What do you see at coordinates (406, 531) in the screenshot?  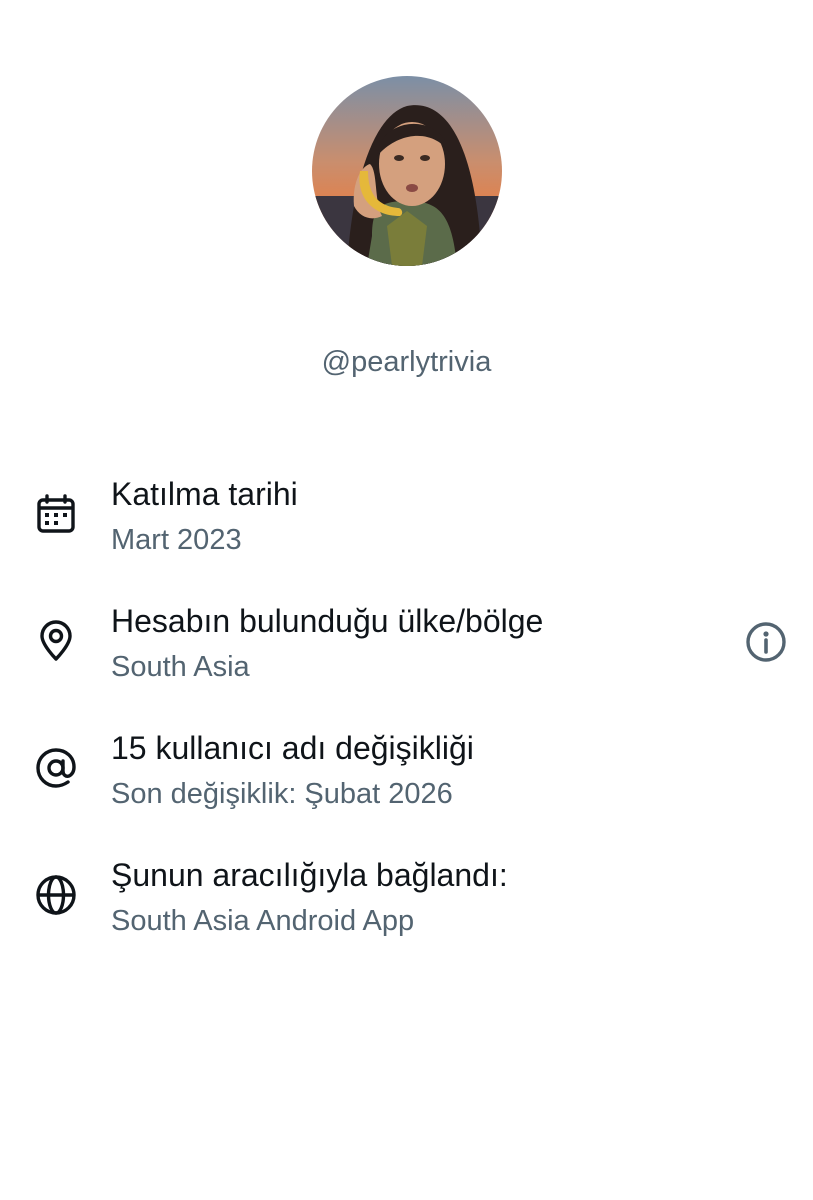 I see `joined-date-row: Katılma tarihi Mart 2023` at bounding box center [406, 531].